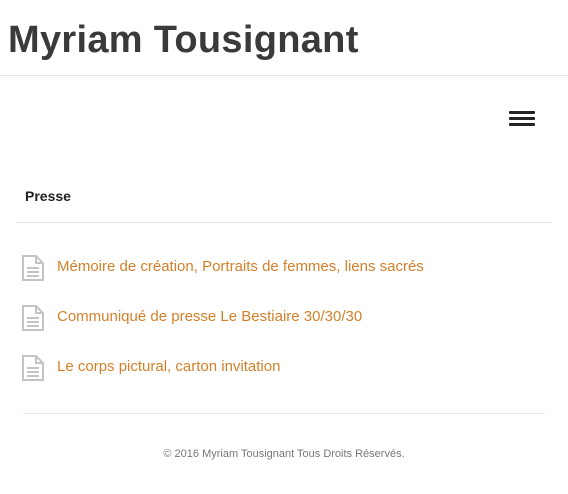 The width and height of the screenshot is (568, 494). Describe the element at coordinates (168, 367) in the screenshot. I see `file-link: Le corps pictural, carton invitation` at that location.